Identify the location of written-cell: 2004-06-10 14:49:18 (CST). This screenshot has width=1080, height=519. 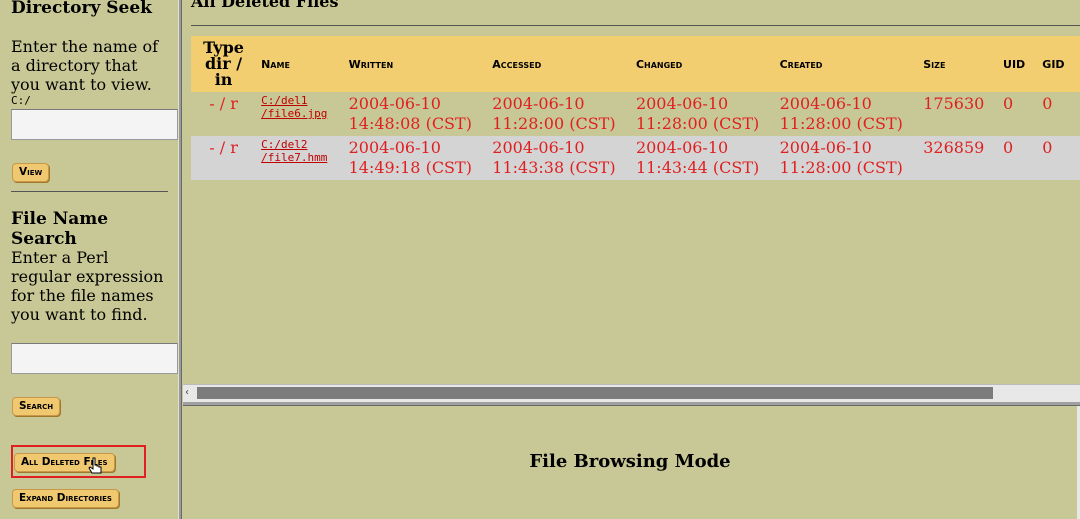
(415, 158).